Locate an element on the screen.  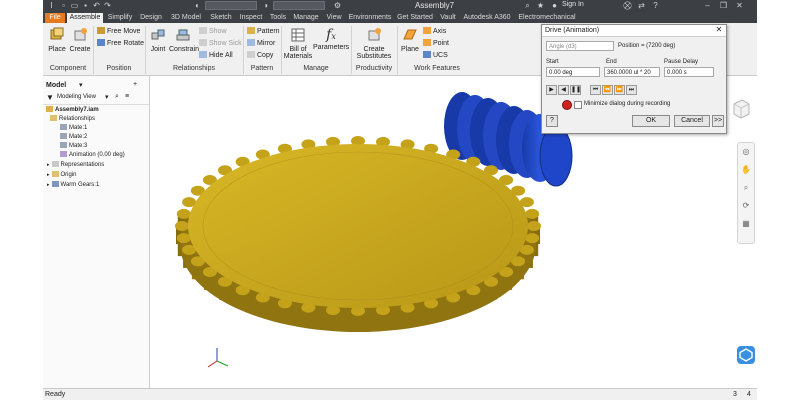
reverse-play-icon: ◀ is located at coordinates (563, 90).